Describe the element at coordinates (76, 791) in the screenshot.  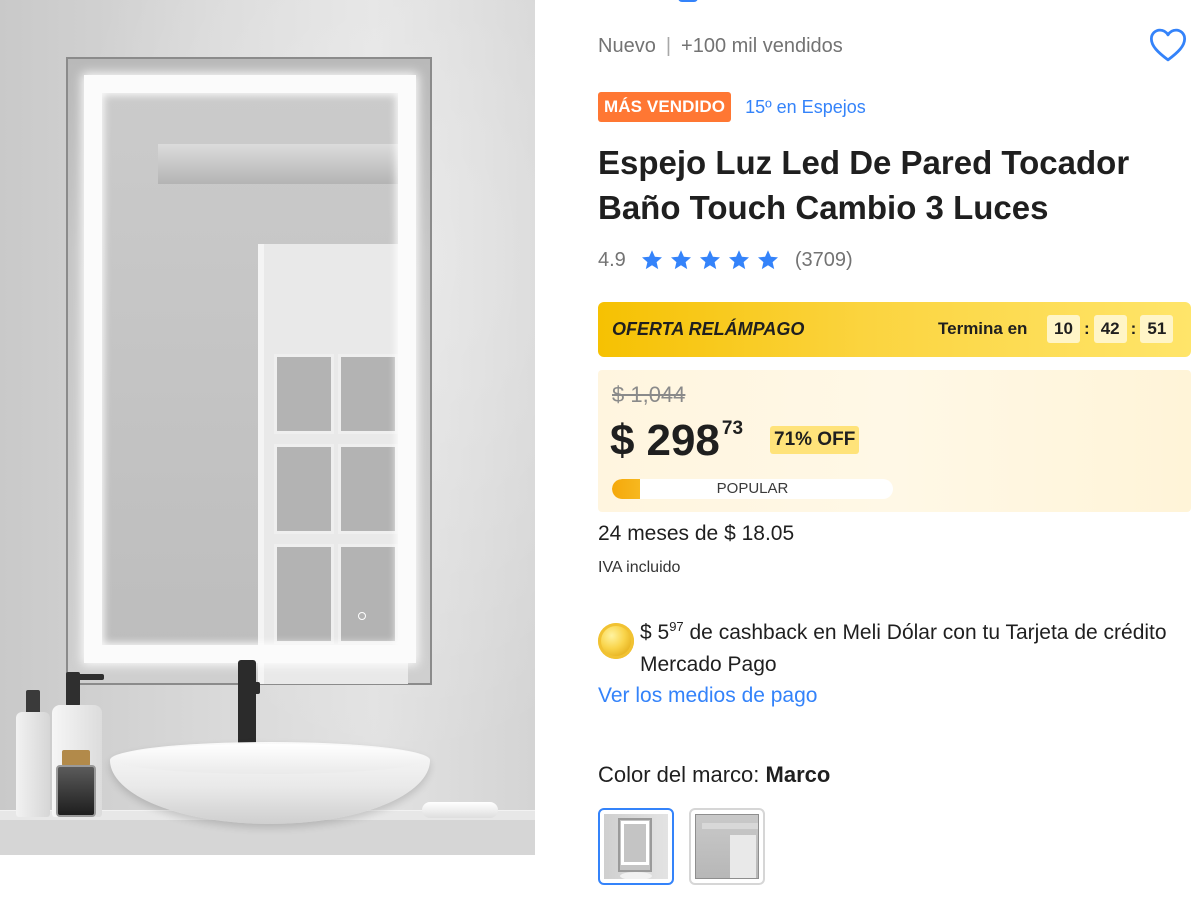
I see `glass-jar` at that location.